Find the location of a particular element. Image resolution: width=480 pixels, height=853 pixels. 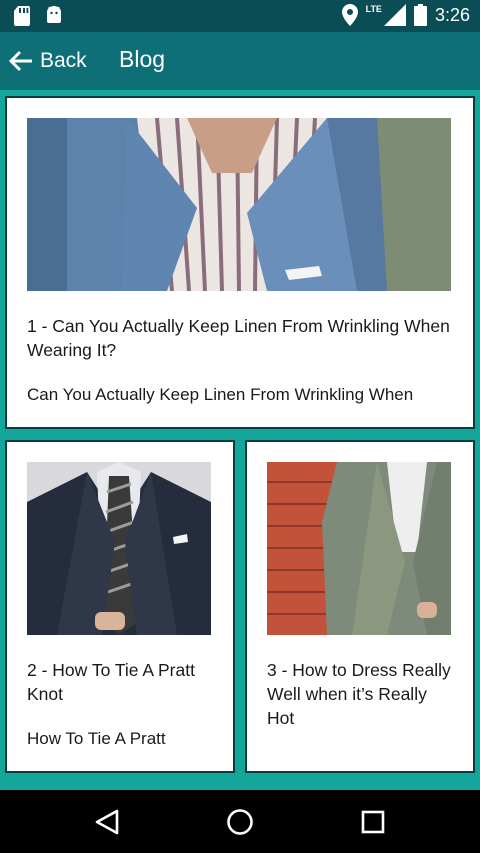

lte-signal-icon is located at coordinates (394, 15).